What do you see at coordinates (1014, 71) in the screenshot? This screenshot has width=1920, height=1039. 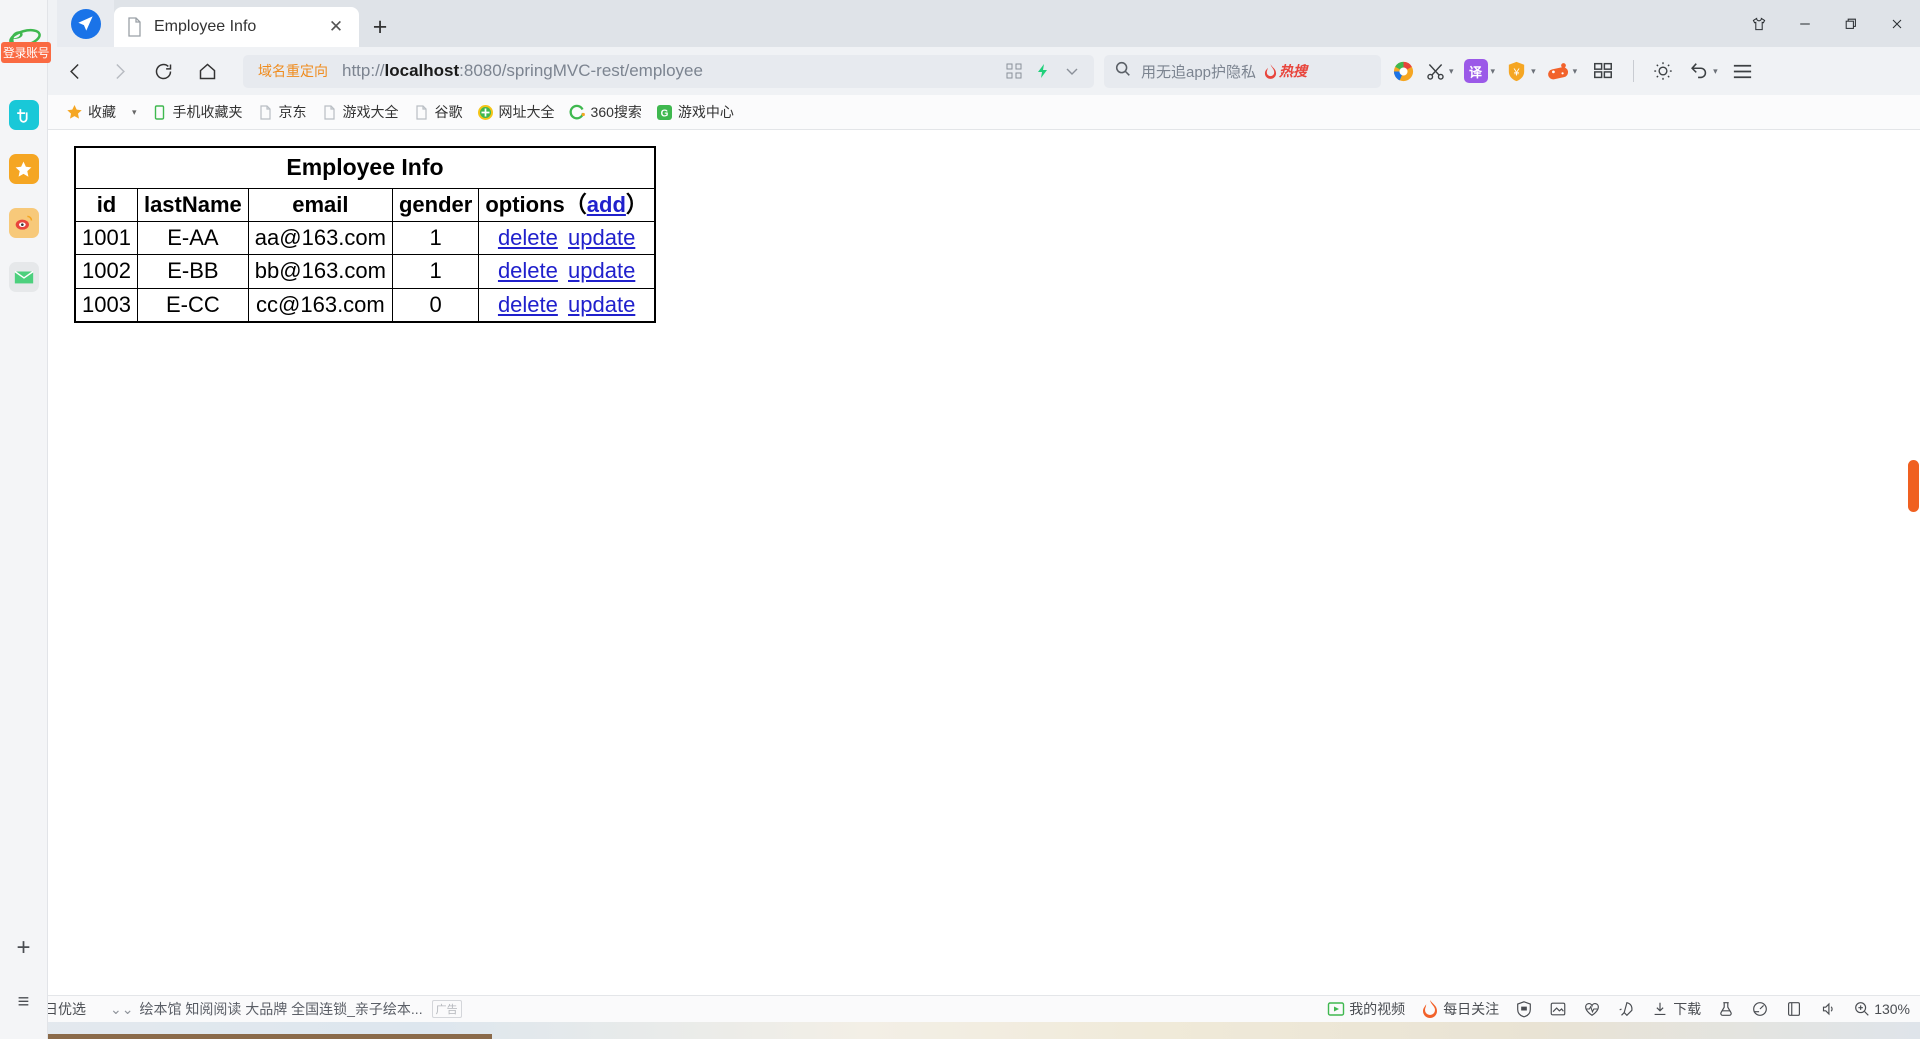 I see `qrcode-icon` at bounding box center [1014, 71].